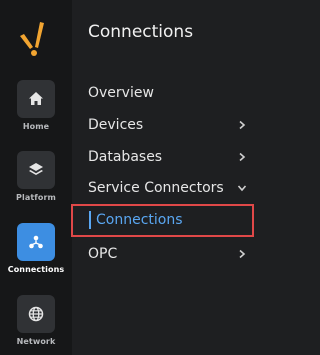 The image size is (320, 355). Describe the element at coordinates (139, 220) in the screenshot. I see `submenu-item-label: Connections` at that location.